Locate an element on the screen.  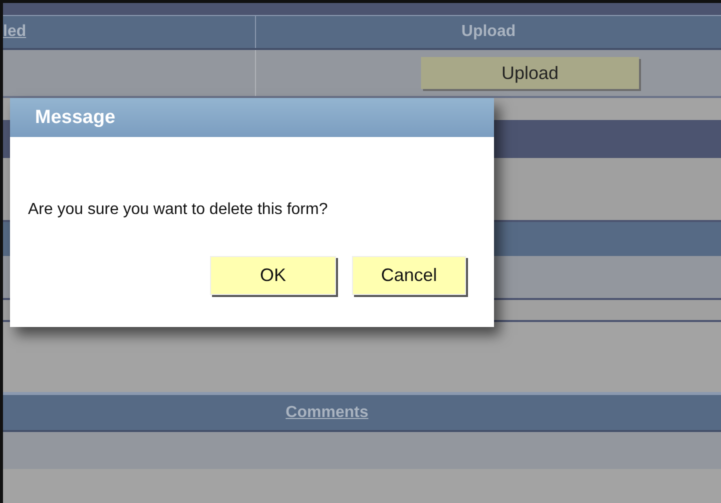
ok-button: OK is located at coordinates (273, 275).